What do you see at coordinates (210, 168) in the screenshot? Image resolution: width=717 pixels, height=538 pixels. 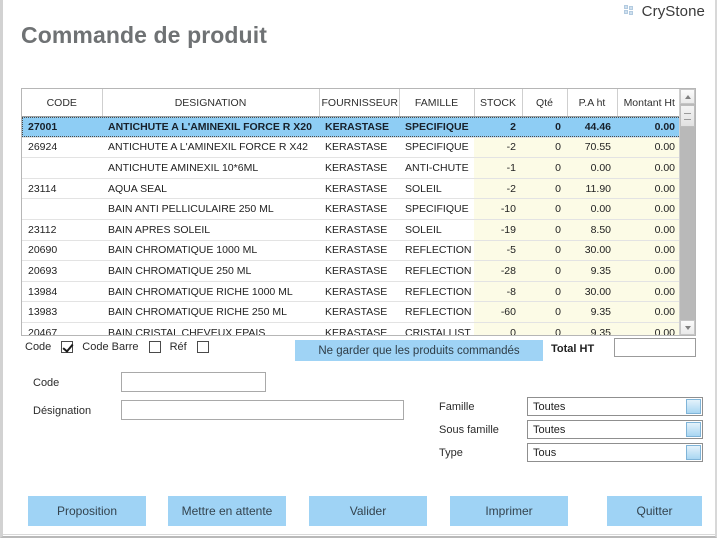 I see `table-cell-designation: ANTICHUTE AMINEXIL 10*6ML` at bounding box center [210, 168].